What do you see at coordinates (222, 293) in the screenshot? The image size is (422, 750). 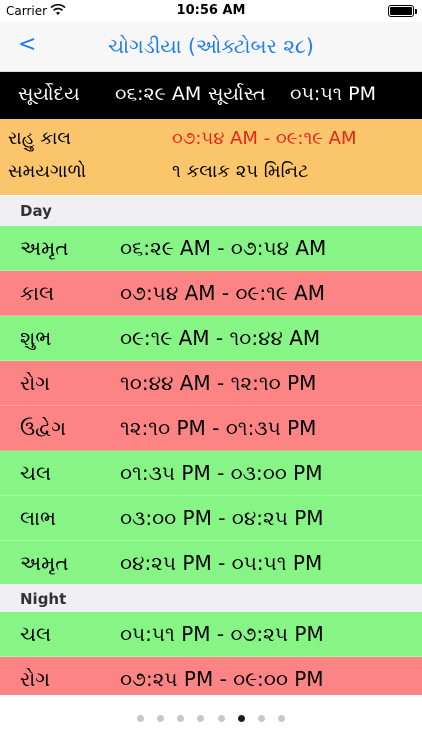 I see `time-range: ૦૭:૫૪ AM - ૦૯:૧૯ AM` at bounding box center [222, 293].